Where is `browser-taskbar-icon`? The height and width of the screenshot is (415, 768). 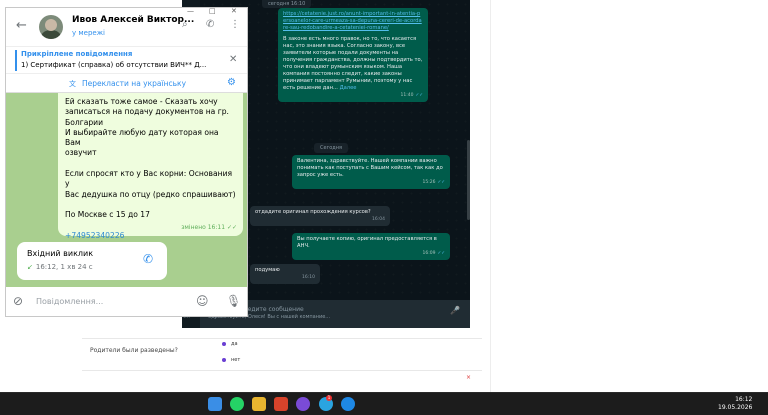 browser-taskbar-icon is located at coordinates (348, 404).